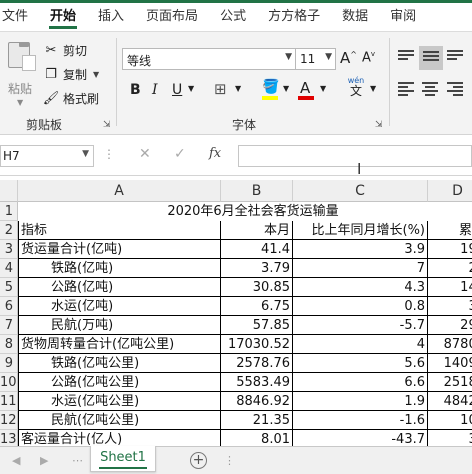 The image size is (472, 474). Describe the element at coordinates (9, 438) in the screenshot. I see `row-header: 13` at that location.